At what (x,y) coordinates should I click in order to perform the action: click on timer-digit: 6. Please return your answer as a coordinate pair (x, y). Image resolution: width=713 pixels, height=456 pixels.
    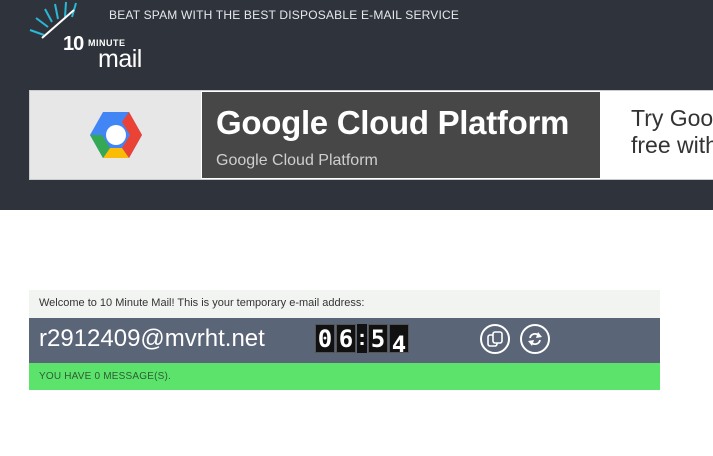
    Looking at the image, I should click on (346, 338).